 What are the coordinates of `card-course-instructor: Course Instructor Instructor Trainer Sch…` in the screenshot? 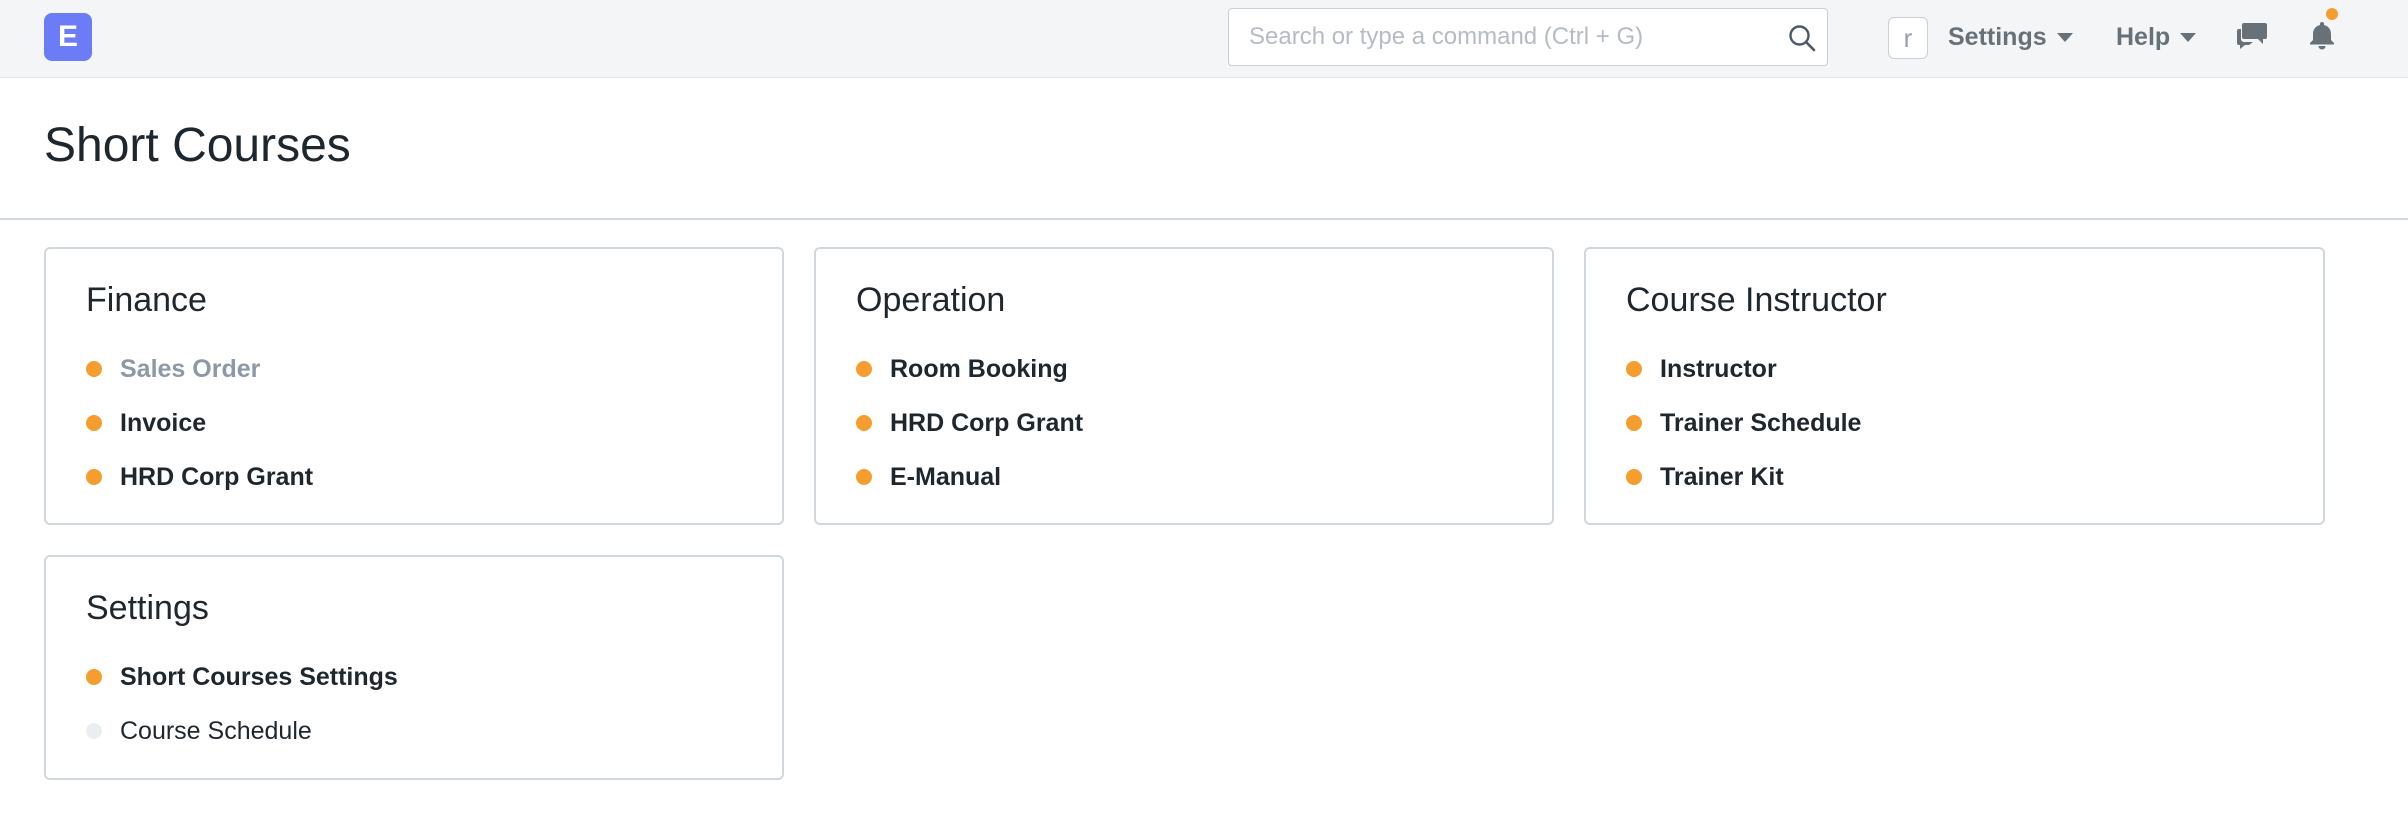 It's located at (1954, 386).